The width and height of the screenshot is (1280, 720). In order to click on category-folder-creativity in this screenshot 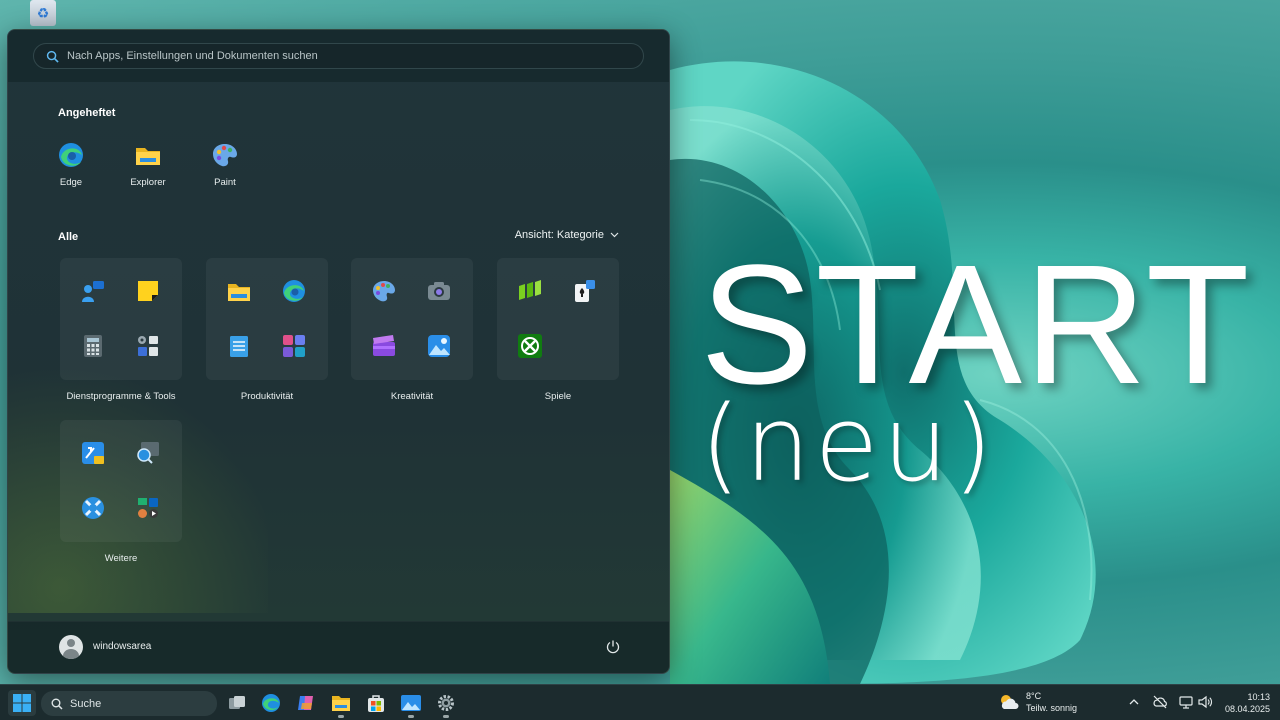, I will do `click(412, 319)`.